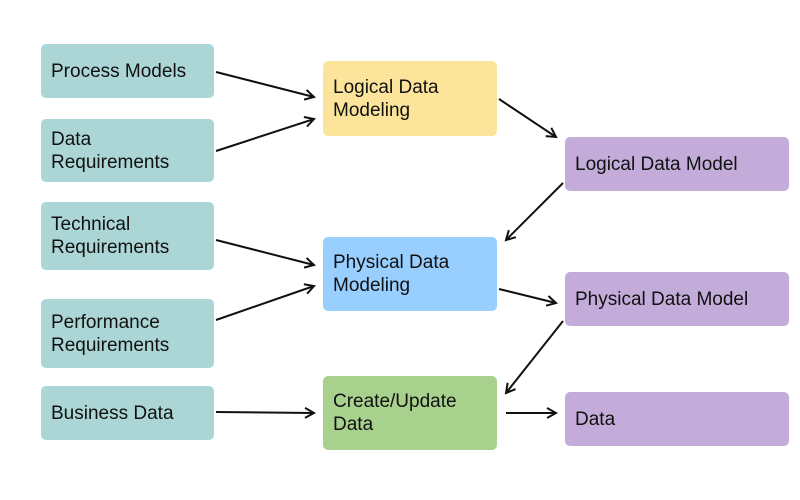 This screenshot has height=500, width=800. What do you see at coordinates (264, 412) in the screenshot?
I see `arrow-business-data-to-create` at bounding box center [264, 412].